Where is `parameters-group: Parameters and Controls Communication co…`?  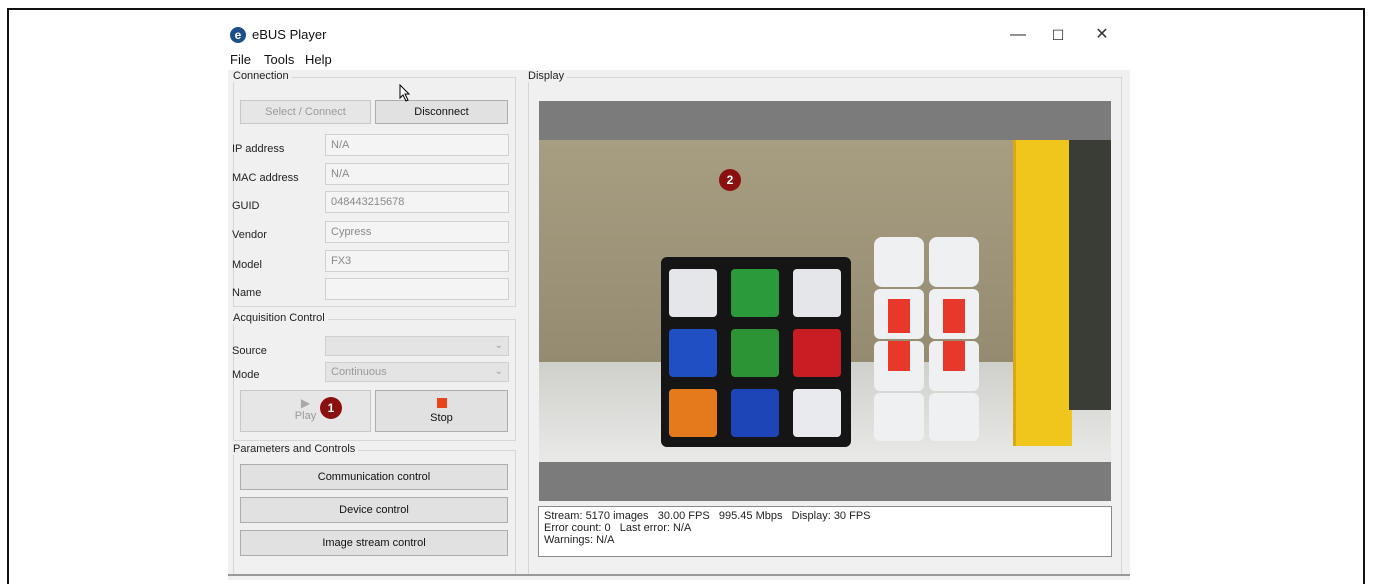 parameters-group: Parameters and Controls Communication co… is located at coordinates (374, 509).